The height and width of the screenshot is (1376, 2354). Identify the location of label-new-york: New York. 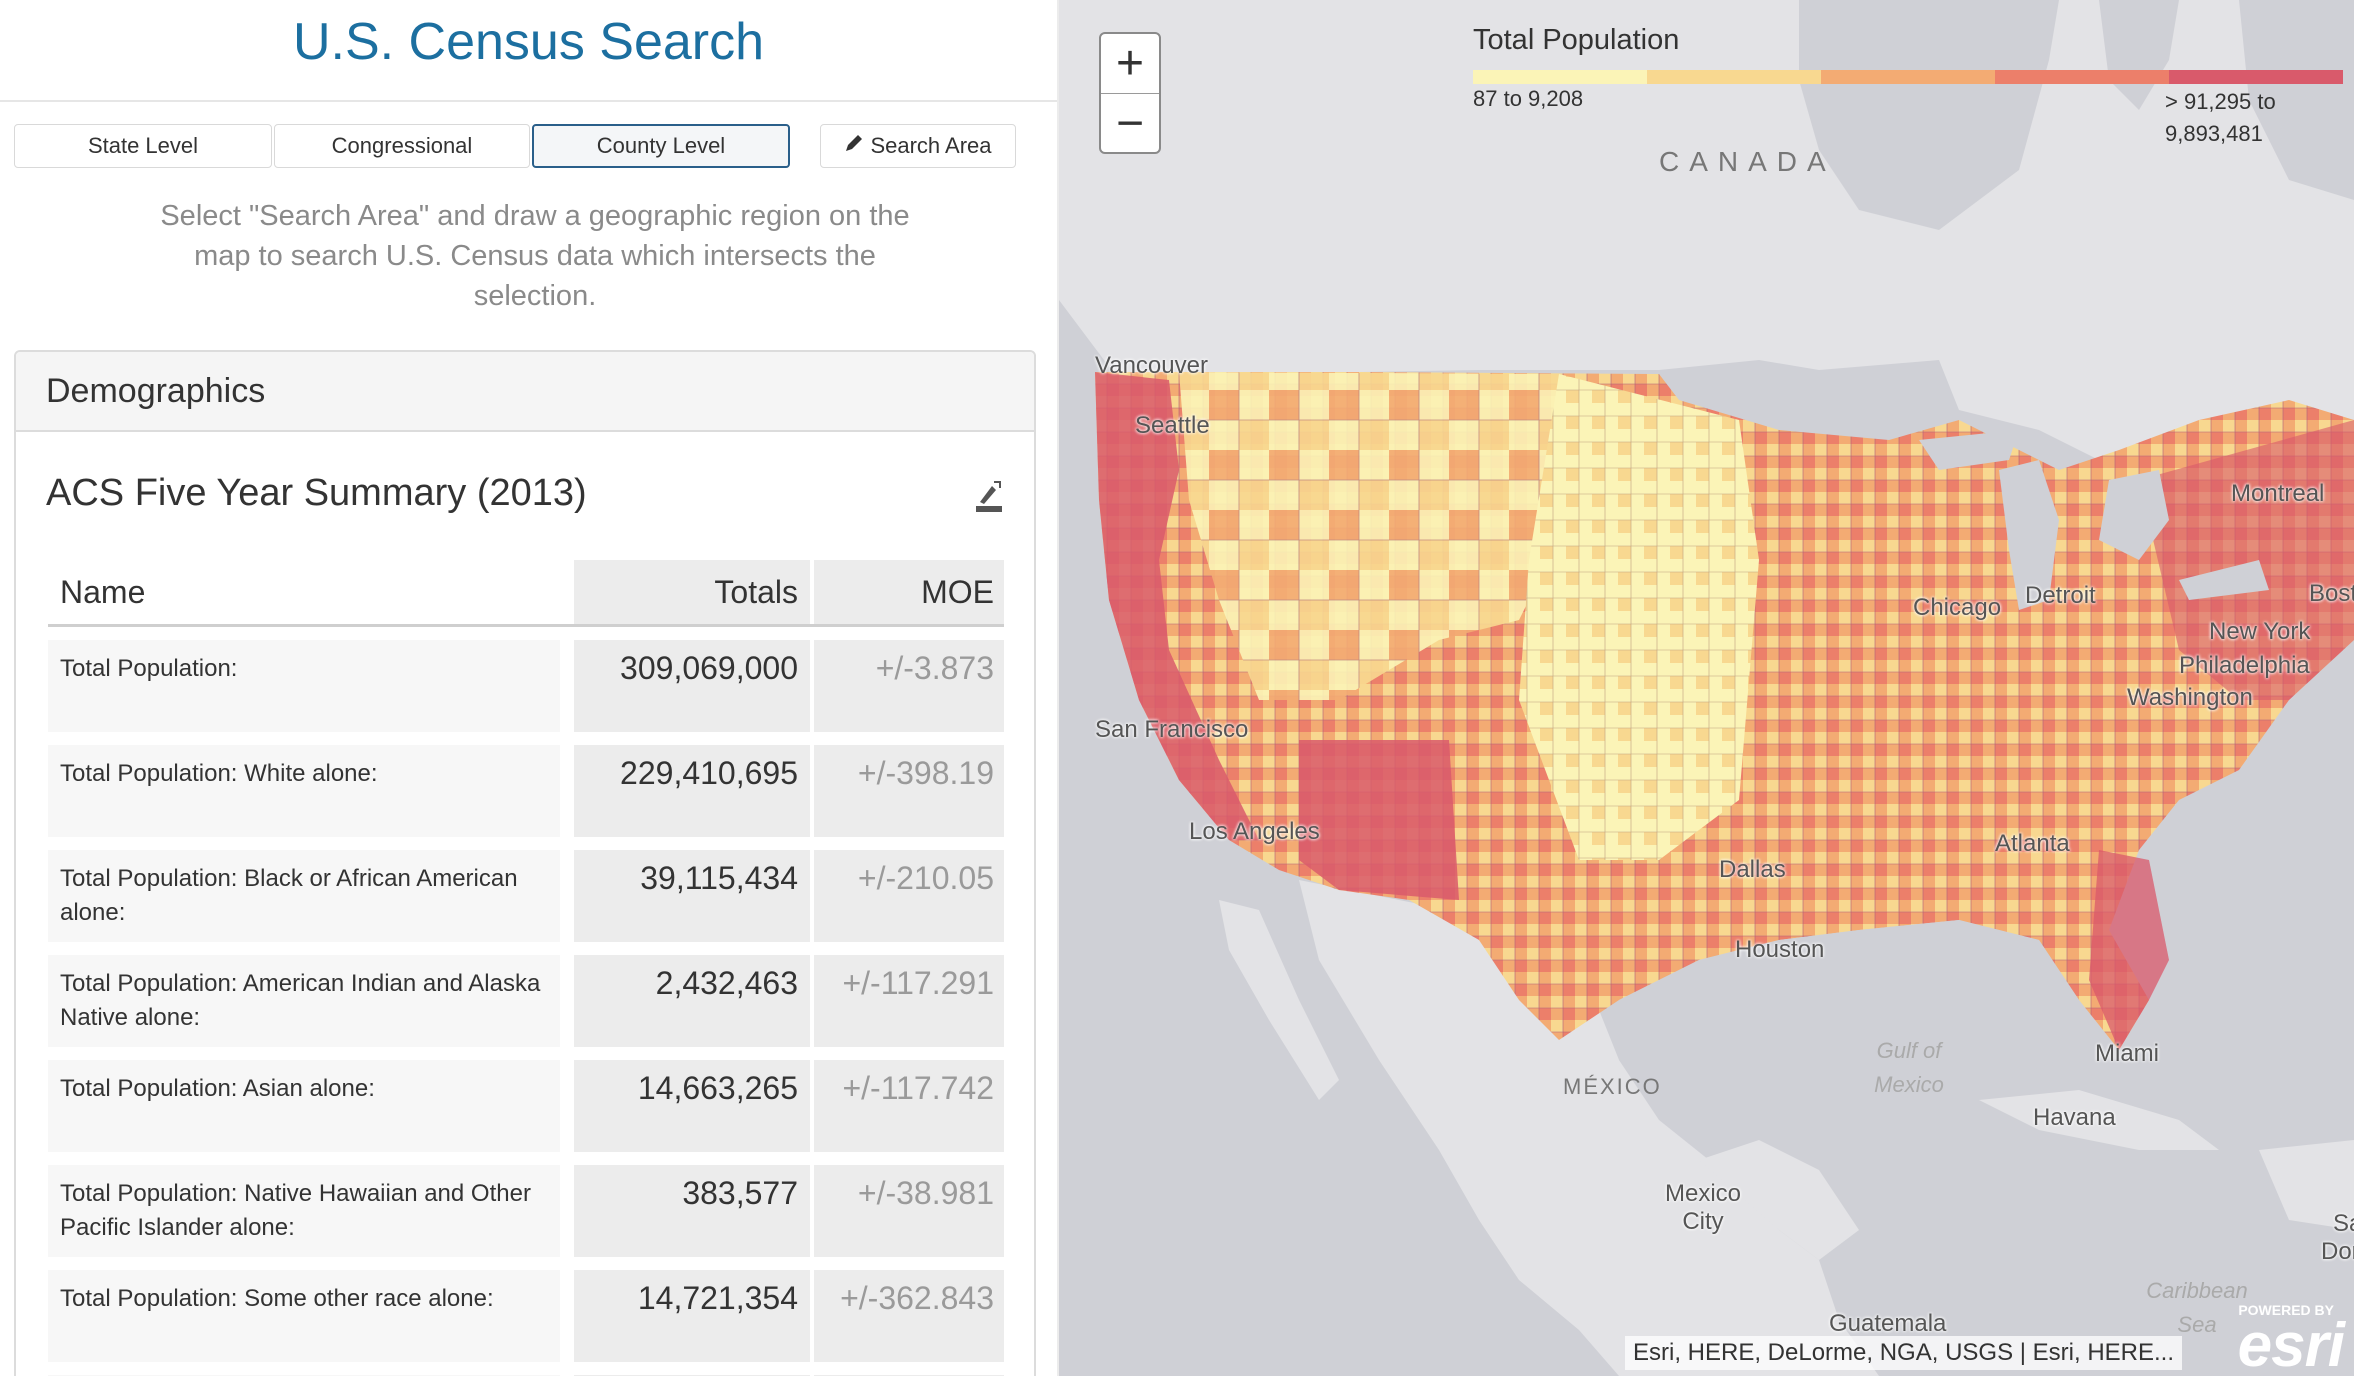
(2260, 631).